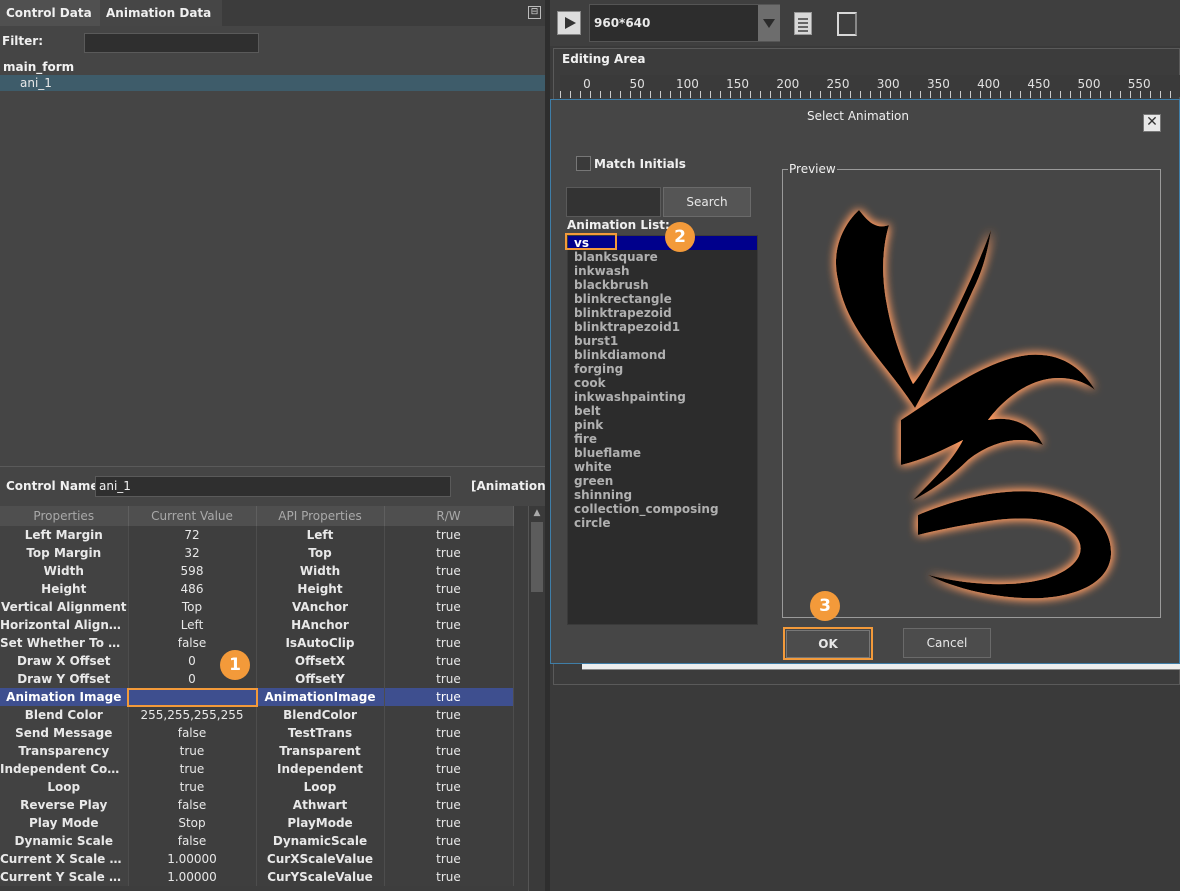  Describe the element at coordinates (64, 516) in the screenshot. I see `grid-header-cell: Properties` at that location.